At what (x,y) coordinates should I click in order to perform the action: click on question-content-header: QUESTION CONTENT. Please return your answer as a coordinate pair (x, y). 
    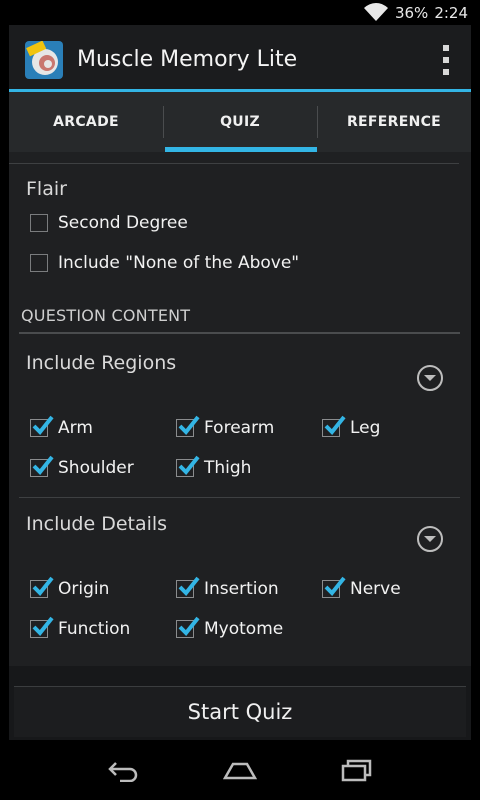
    Looking at the image, I should click on (106, 315).